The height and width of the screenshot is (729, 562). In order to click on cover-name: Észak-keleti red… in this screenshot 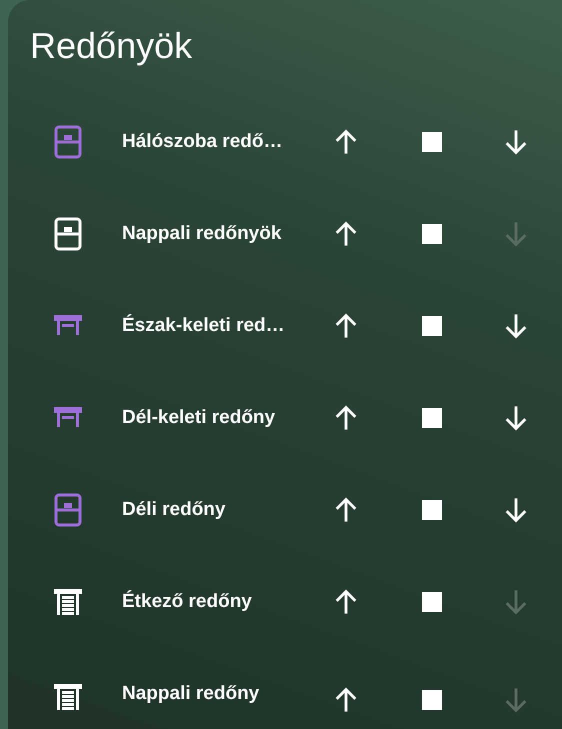, I will do `click(217, 326)`.